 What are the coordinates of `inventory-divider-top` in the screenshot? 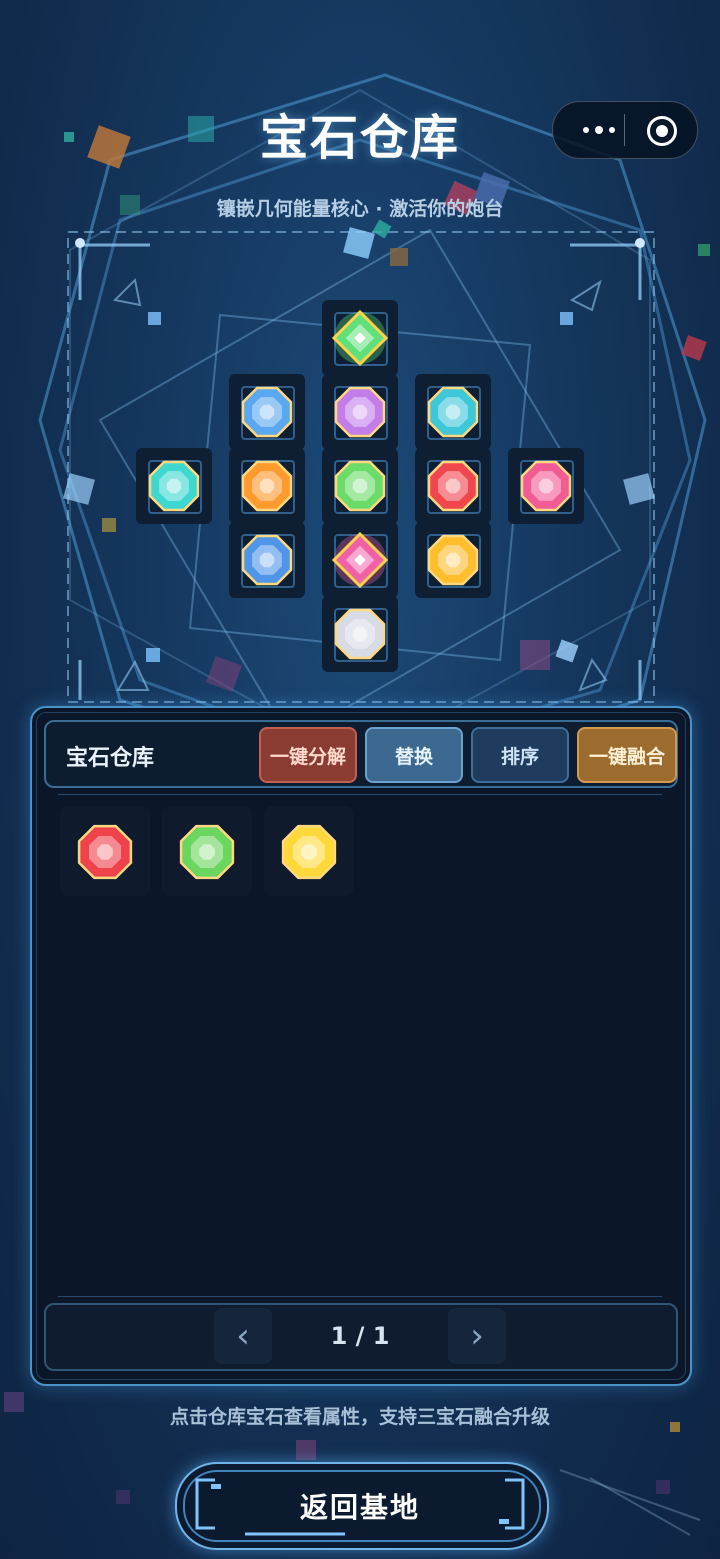 It's located at (360, 794).